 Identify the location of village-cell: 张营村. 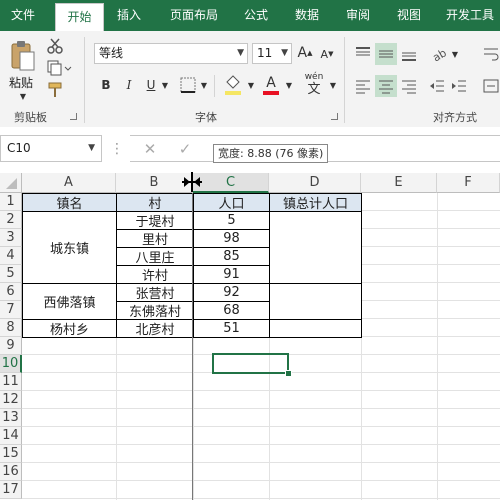
(155, 292).